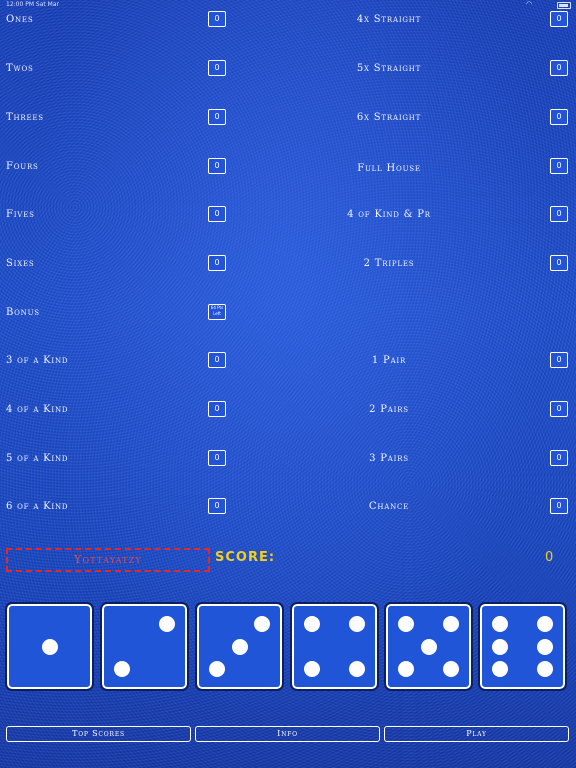  I want to click on category-ones-score: 0, so click(217, 19).